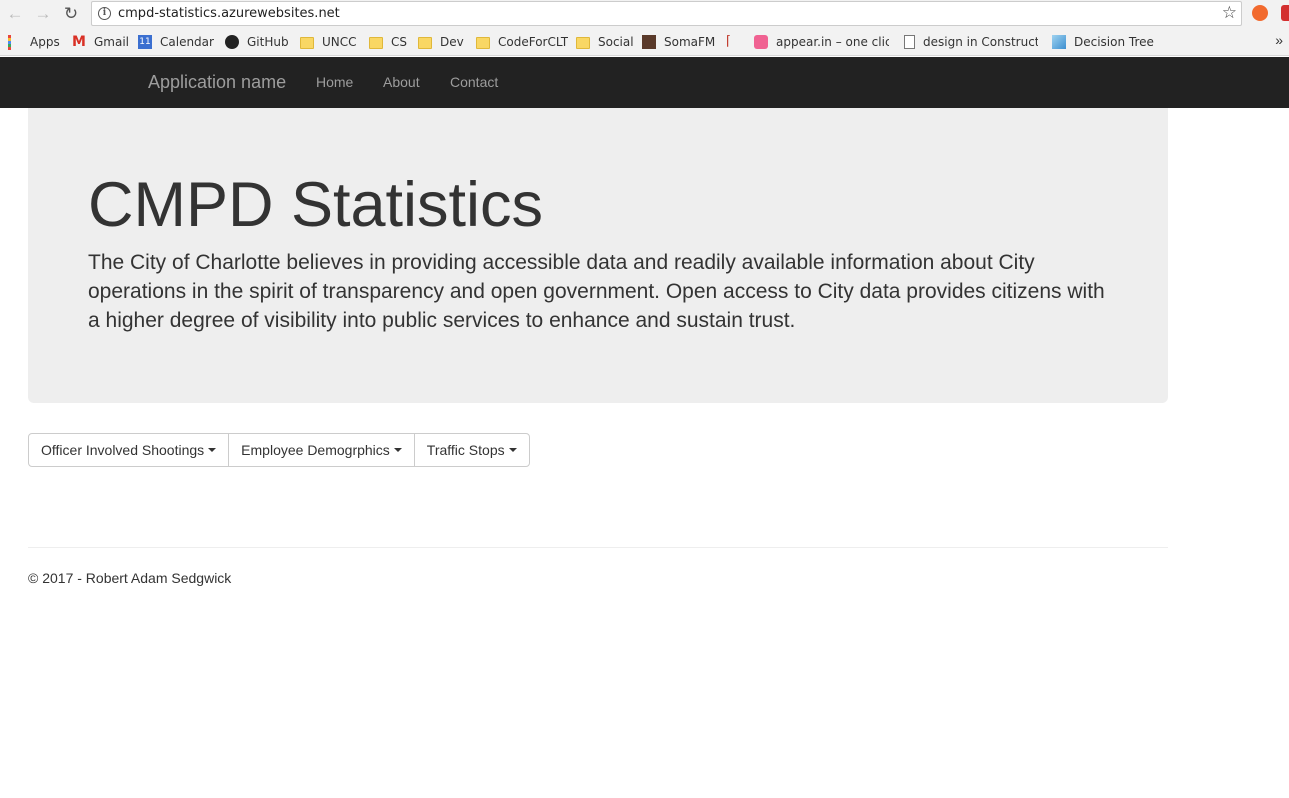  Describe the element at coordinates (187, 42) in the screenshot. I see `bookmark-label: Calendar` at that location.